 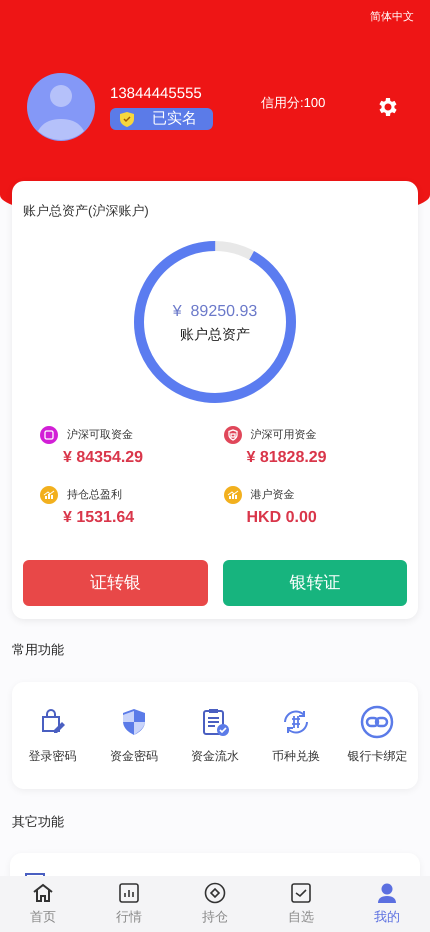 What do you see at coordinates (127, 119) in the screenshot?
I see `shield-check-icon` at bounding box center [127, 119].